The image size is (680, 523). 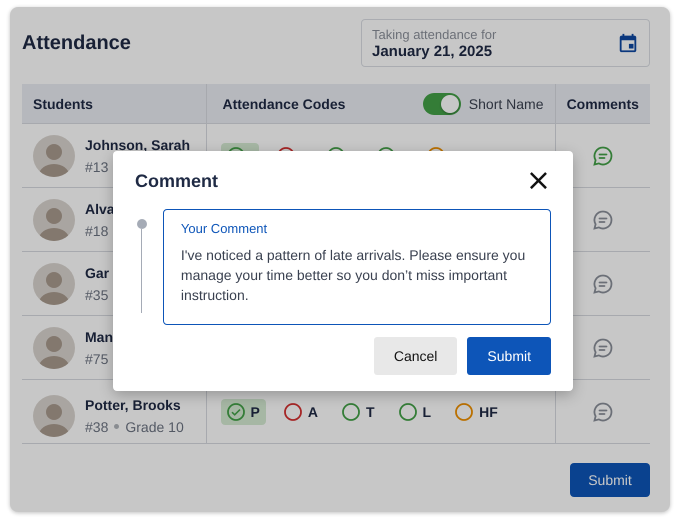 What do you see at coordinates (100, 208) in the screenshot?
I see `student-name: Alva` at bounding box center [100, 208].